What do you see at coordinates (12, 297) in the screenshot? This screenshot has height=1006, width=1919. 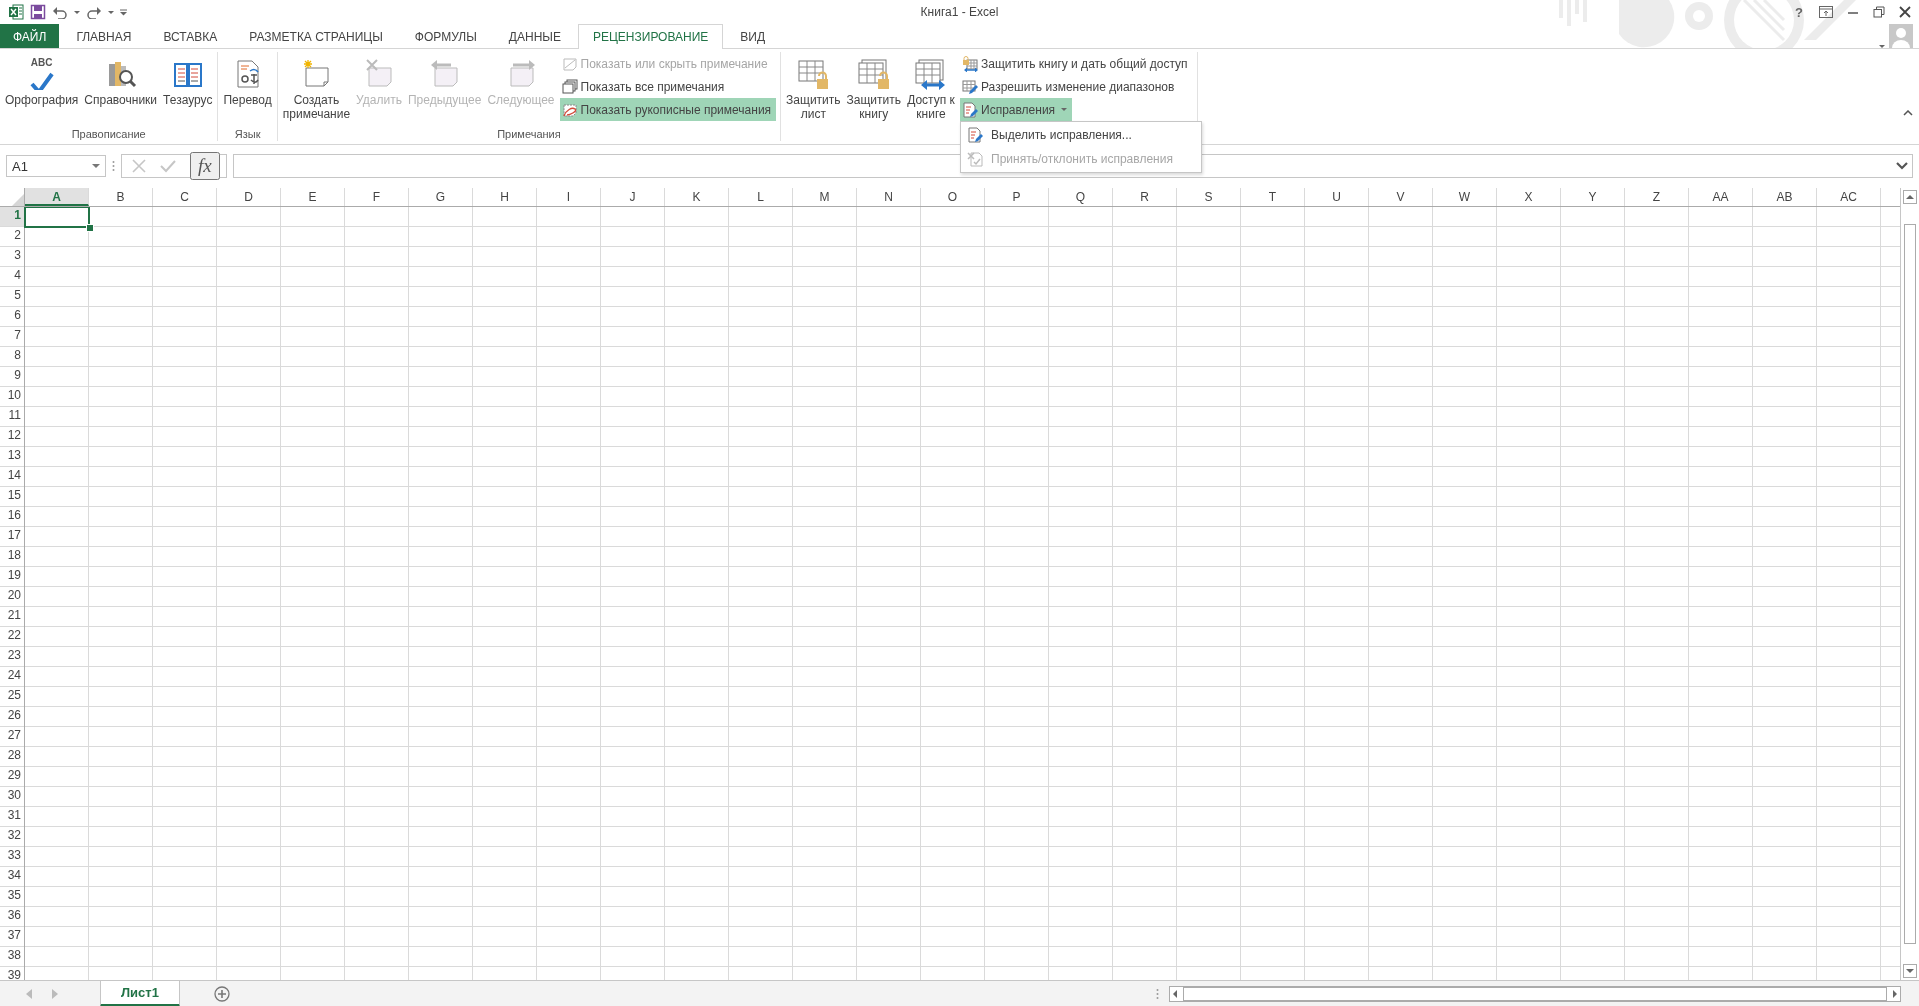 I see `row-header: 5` at bounding box center [12, 297].